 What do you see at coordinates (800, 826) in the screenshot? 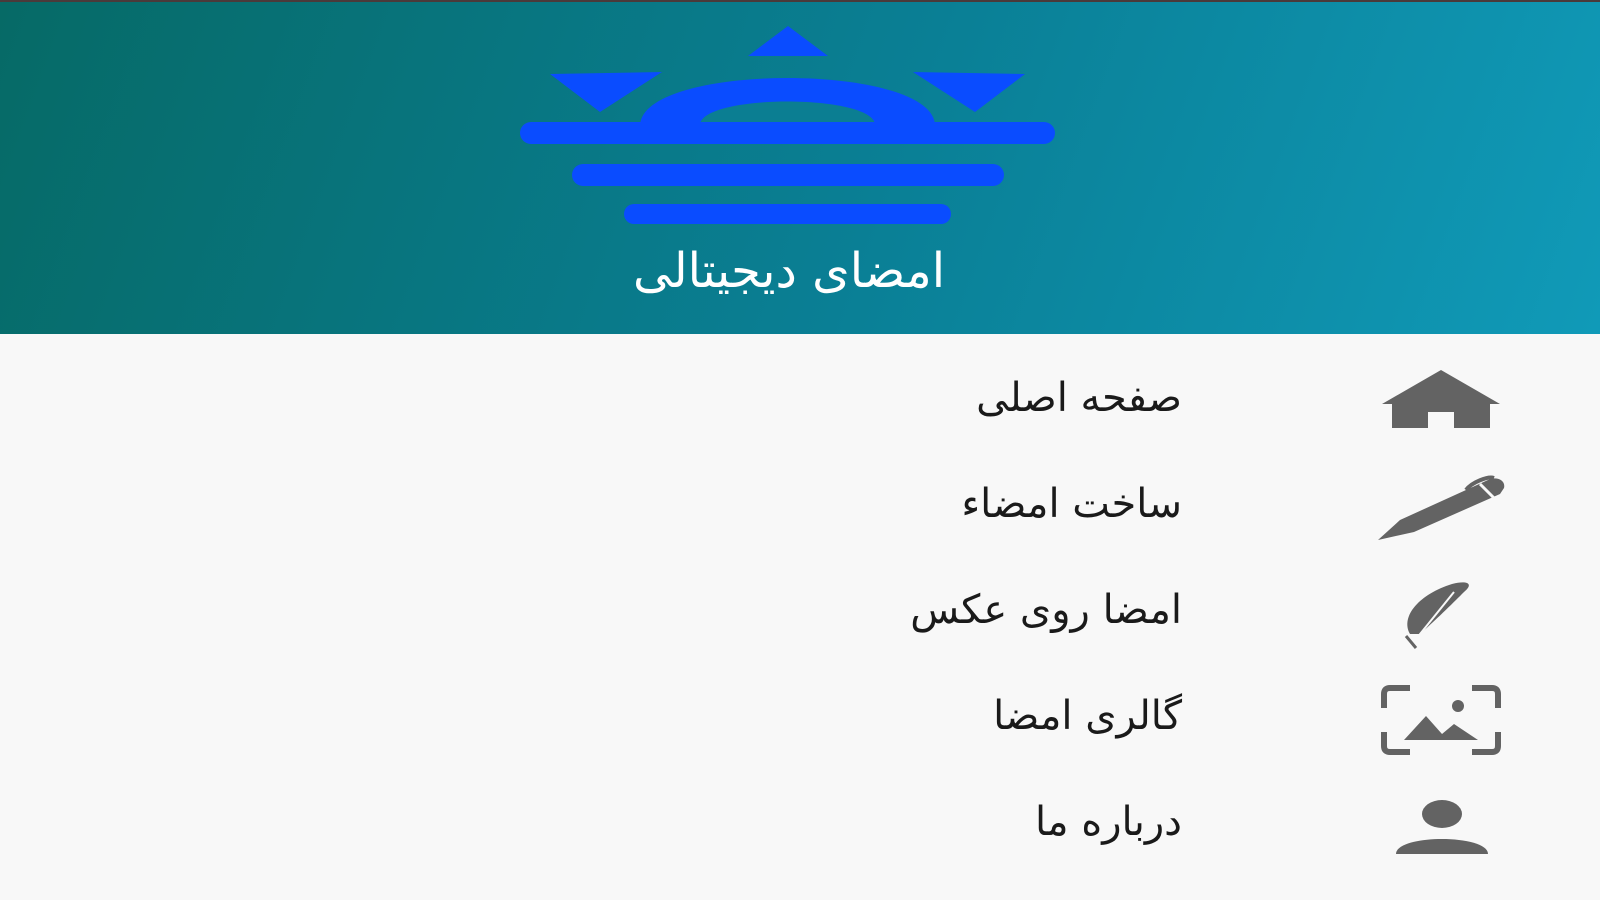
I see `menu-item-about-us: درباره ما` at bounding box center [800, 826].